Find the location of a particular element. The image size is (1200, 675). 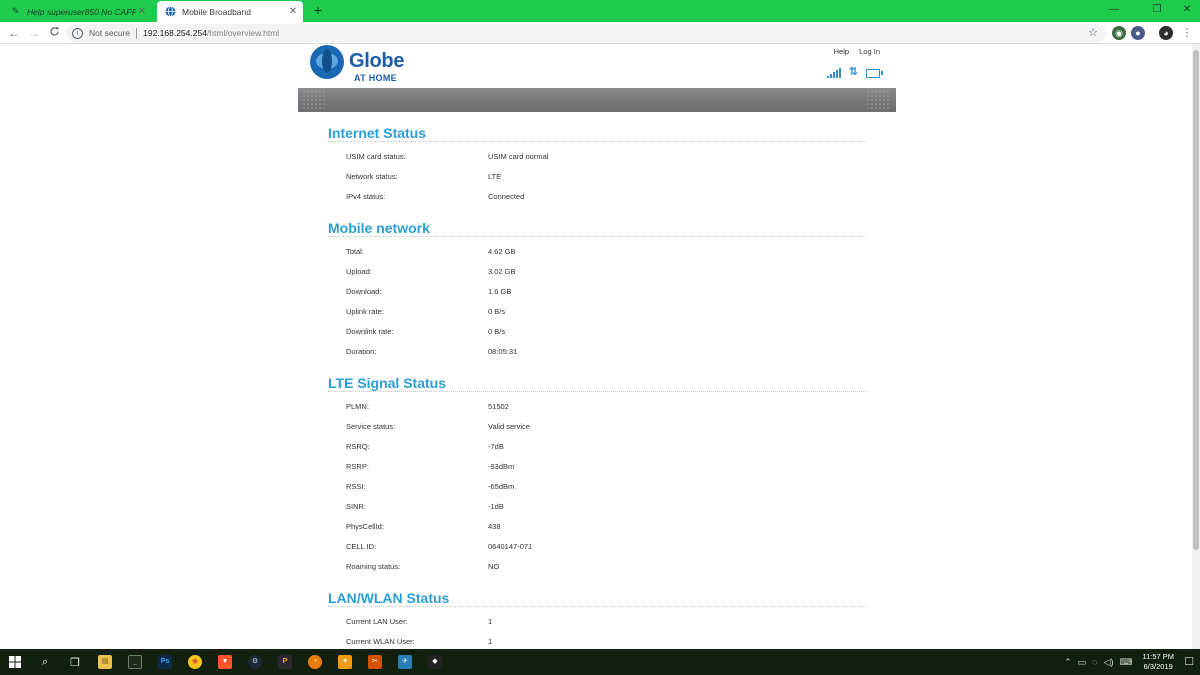

row-label: Uplink rate: is located at coordinates (365, 311).